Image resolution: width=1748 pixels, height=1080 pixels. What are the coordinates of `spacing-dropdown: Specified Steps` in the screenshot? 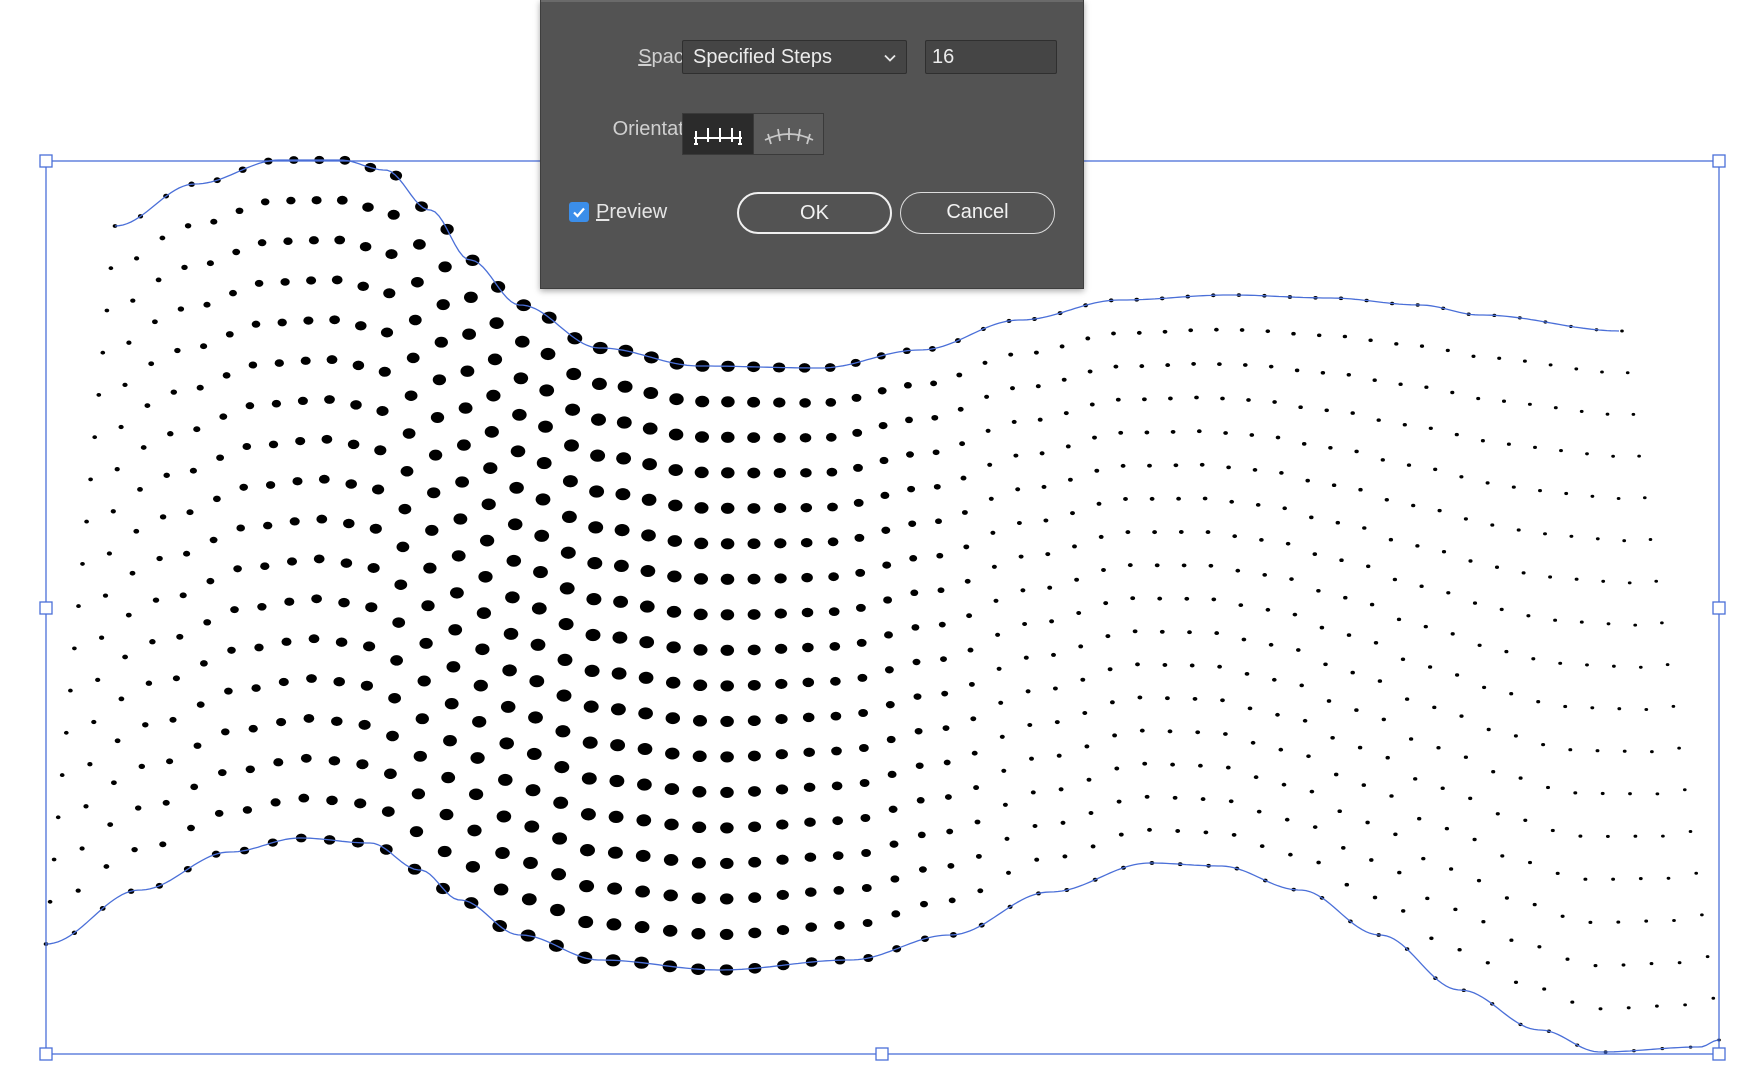 It's located at (794, 57).